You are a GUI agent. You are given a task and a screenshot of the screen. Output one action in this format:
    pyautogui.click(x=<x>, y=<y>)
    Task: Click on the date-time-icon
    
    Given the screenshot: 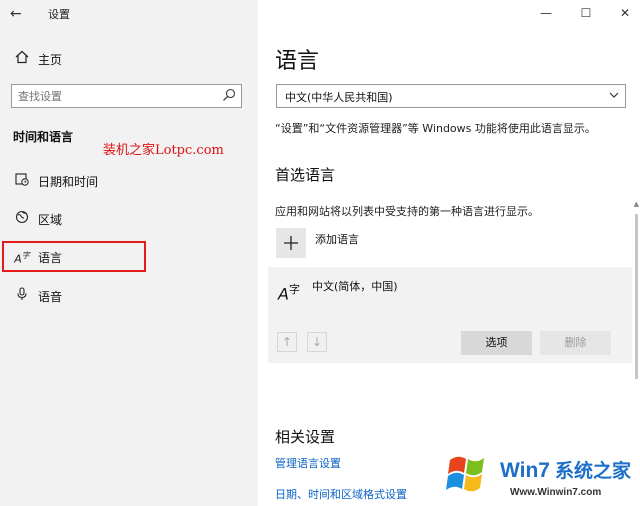 What is the action you would take?
    pyautogui.click(x=22, y=180)
    